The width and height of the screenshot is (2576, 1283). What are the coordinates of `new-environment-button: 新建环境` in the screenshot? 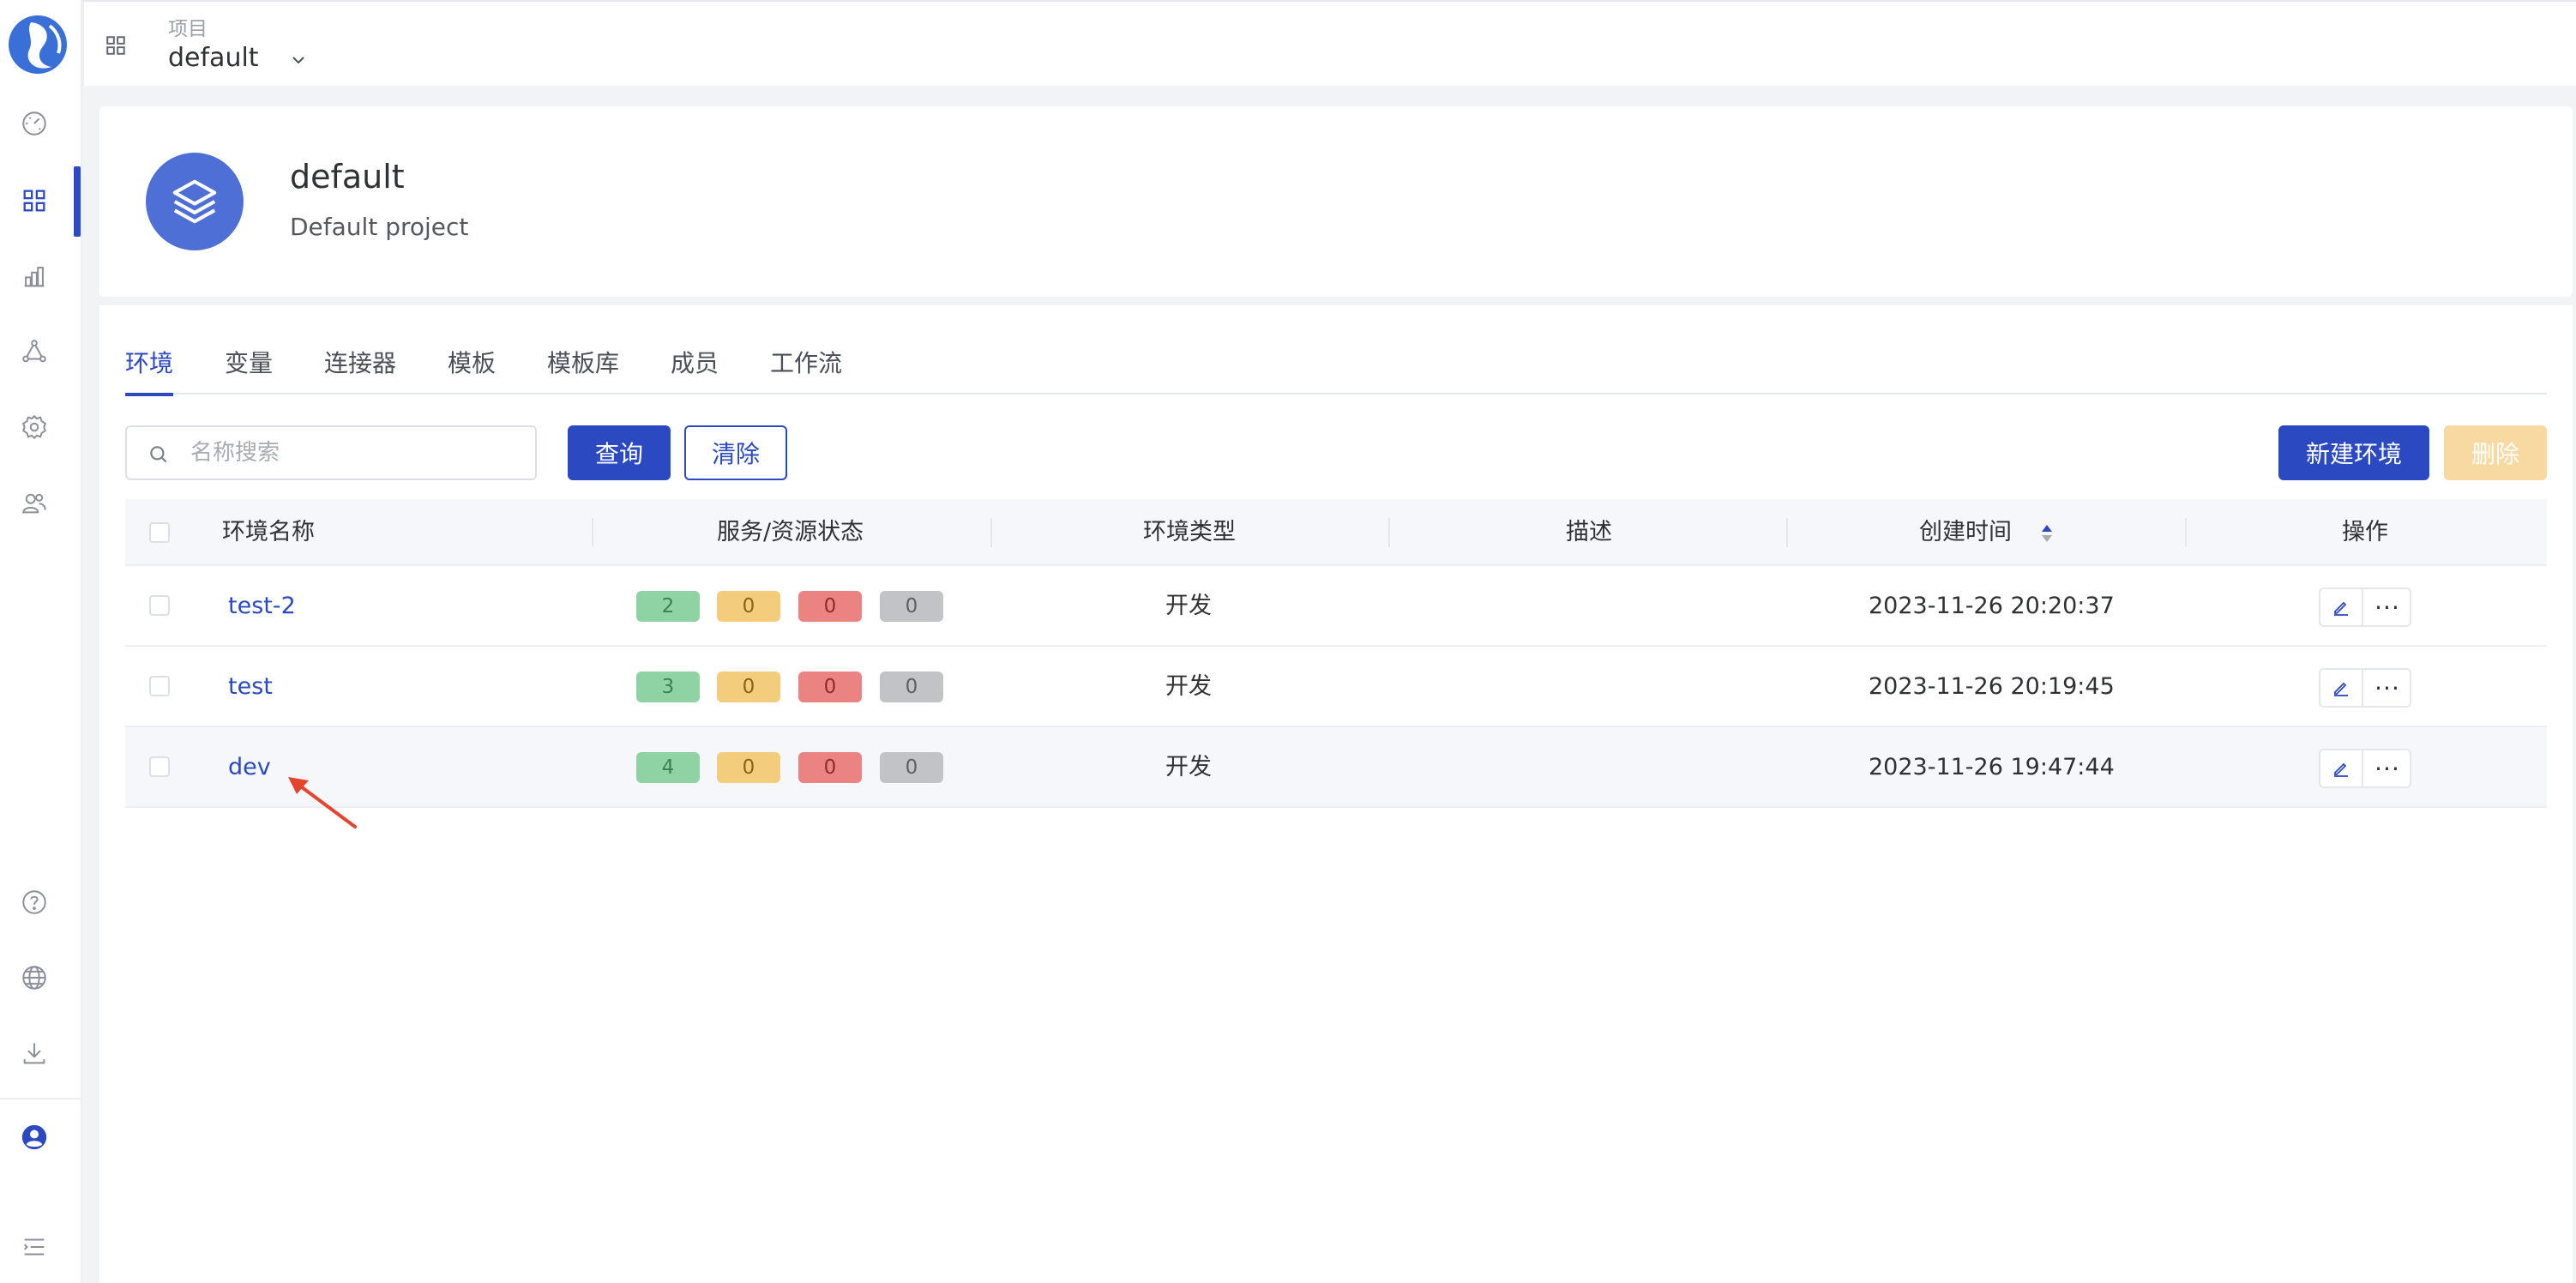 It's located at (2353, 453).